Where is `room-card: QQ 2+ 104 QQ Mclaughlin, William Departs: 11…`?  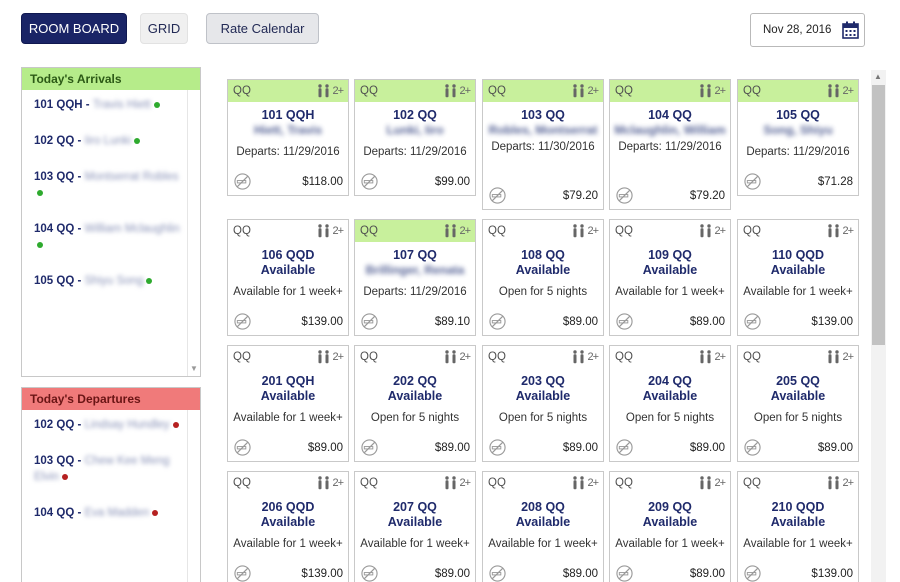
room-card: QQ 2+ 104 QQ Mclaughlin, William Departs: 11… is located at coordinates (670, 144).